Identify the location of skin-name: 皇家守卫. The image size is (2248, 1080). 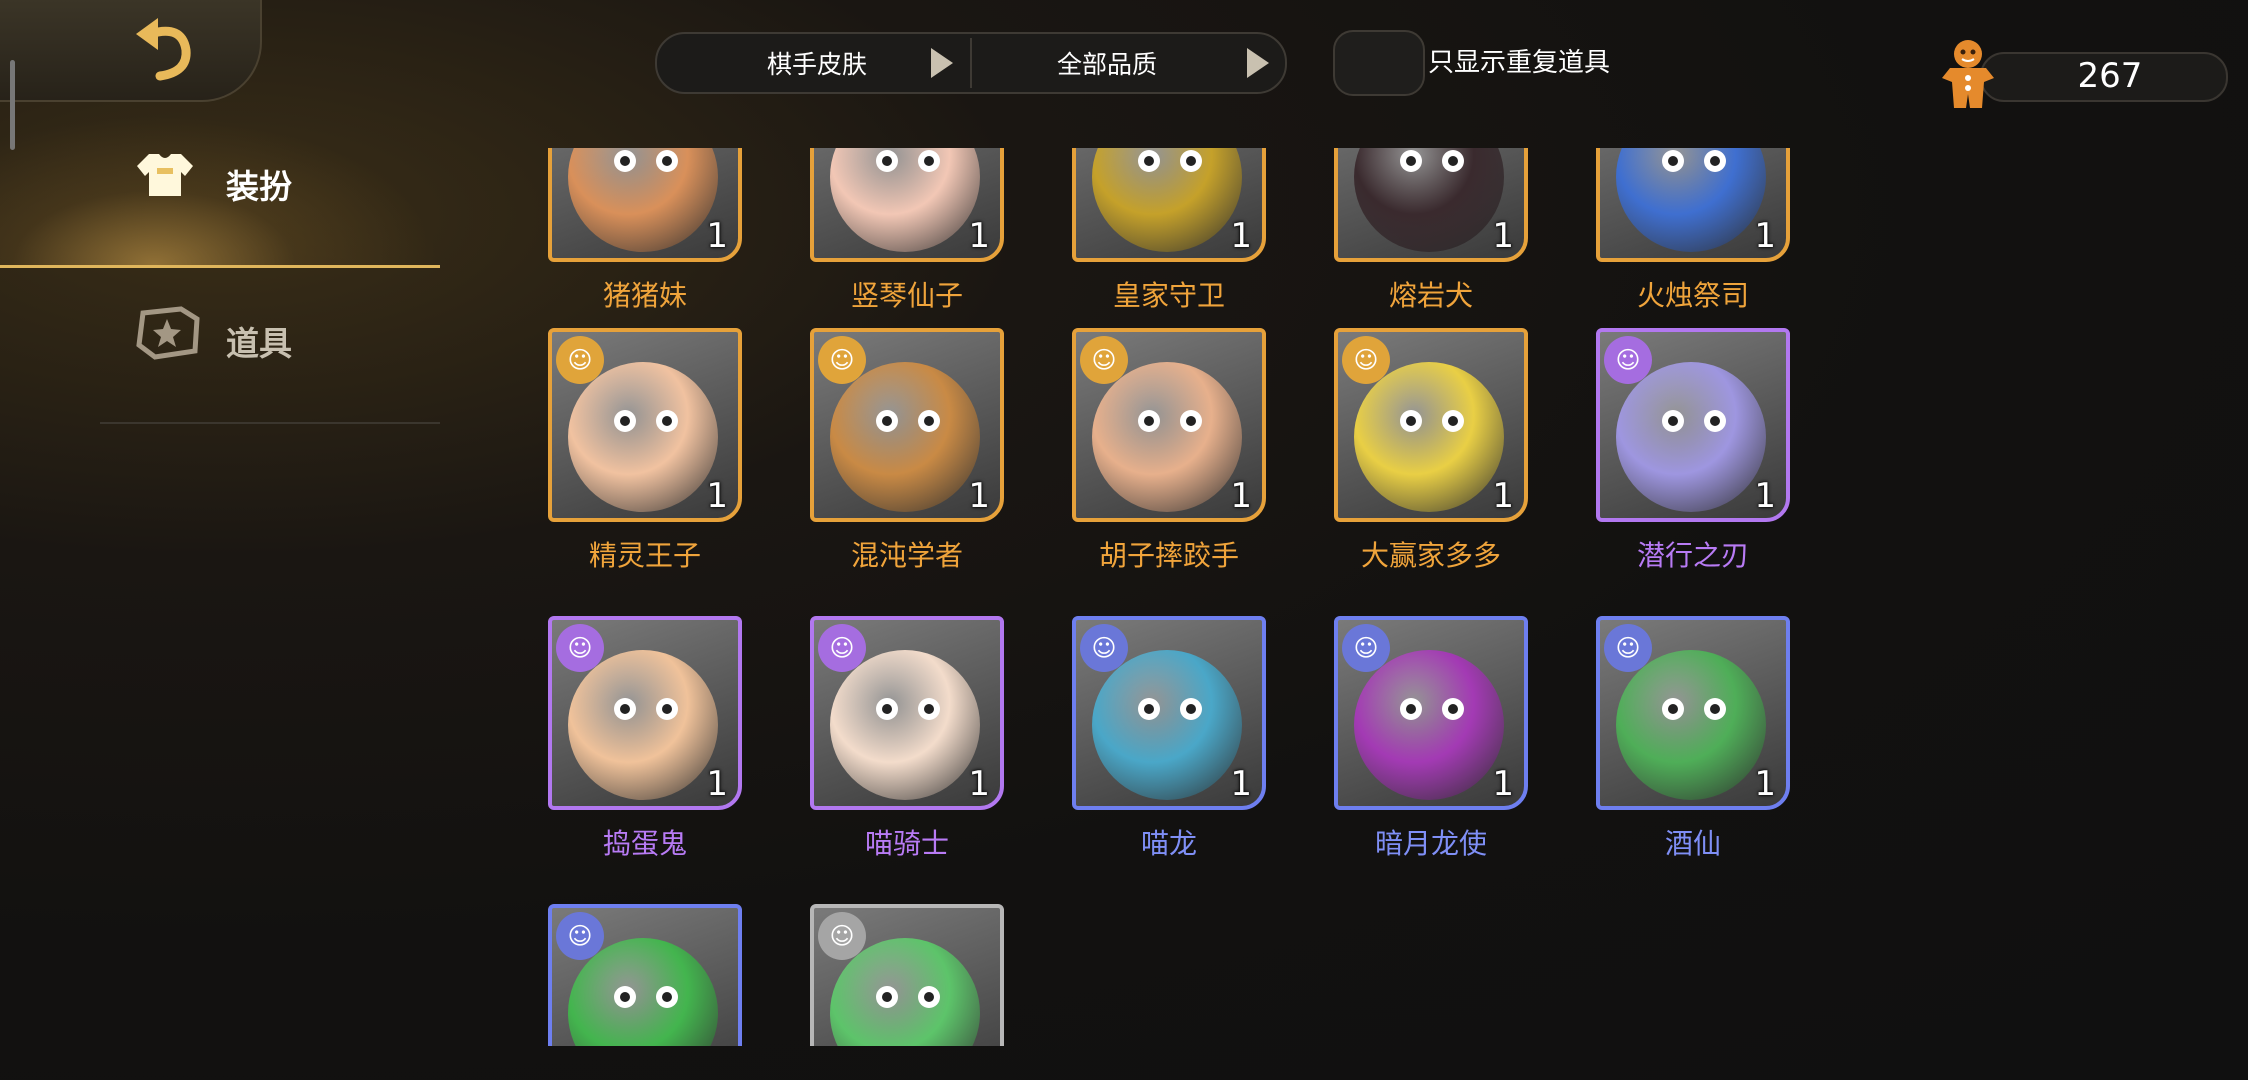
(1168, 295).